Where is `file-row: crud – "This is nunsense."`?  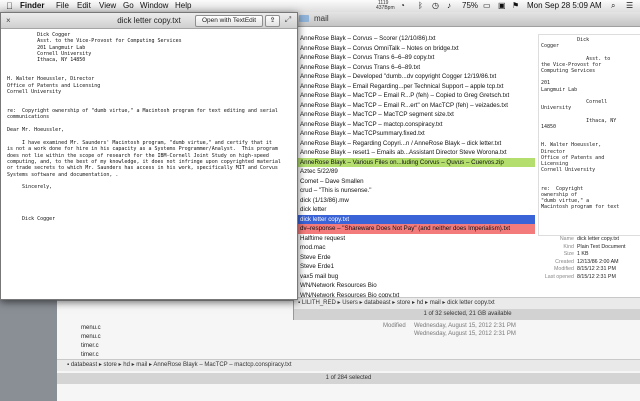 file-row: crud – "This is nunsense." is located at coordinates (416, 191).